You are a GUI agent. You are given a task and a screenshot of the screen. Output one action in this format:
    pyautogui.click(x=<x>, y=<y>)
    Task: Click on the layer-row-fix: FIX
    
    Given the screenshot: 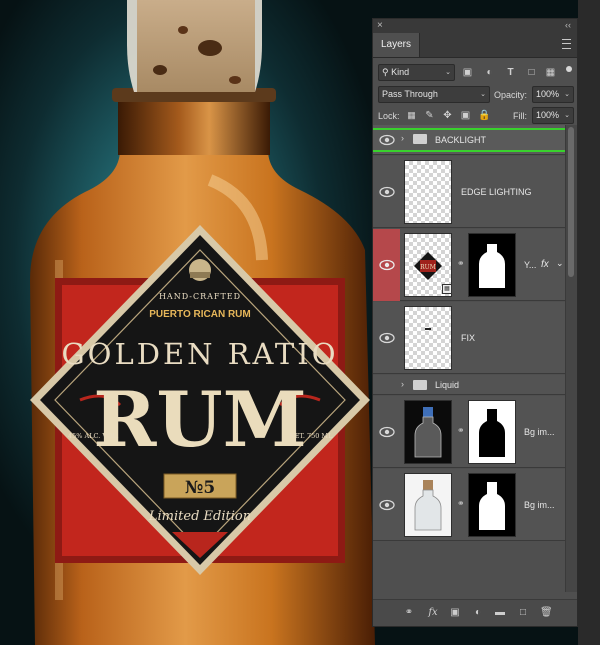 What is the action you would take?
    pyautogui.click(x=469, y=338)
    